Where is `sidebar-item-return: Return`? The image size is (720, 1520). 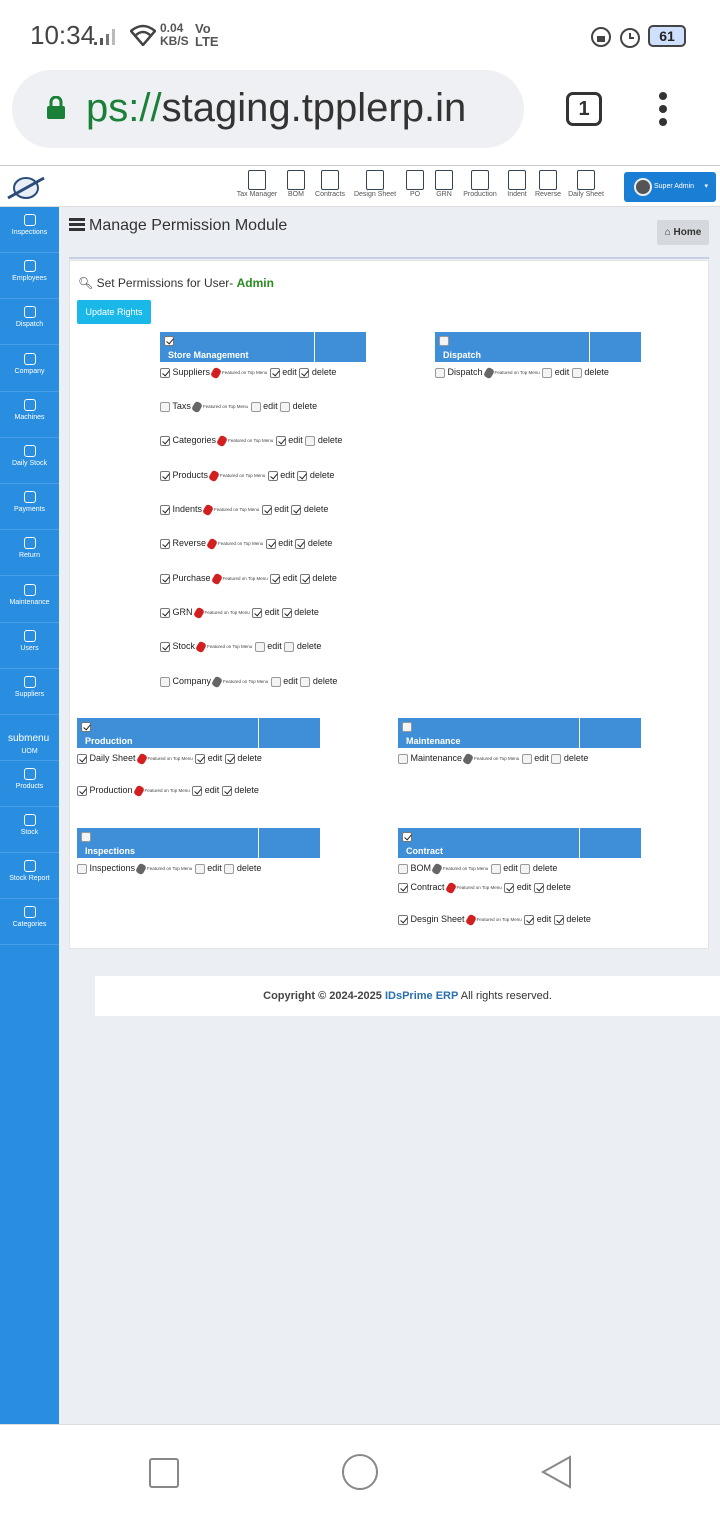
sidebar-item-return: Return is located at coordinates (29, 553).